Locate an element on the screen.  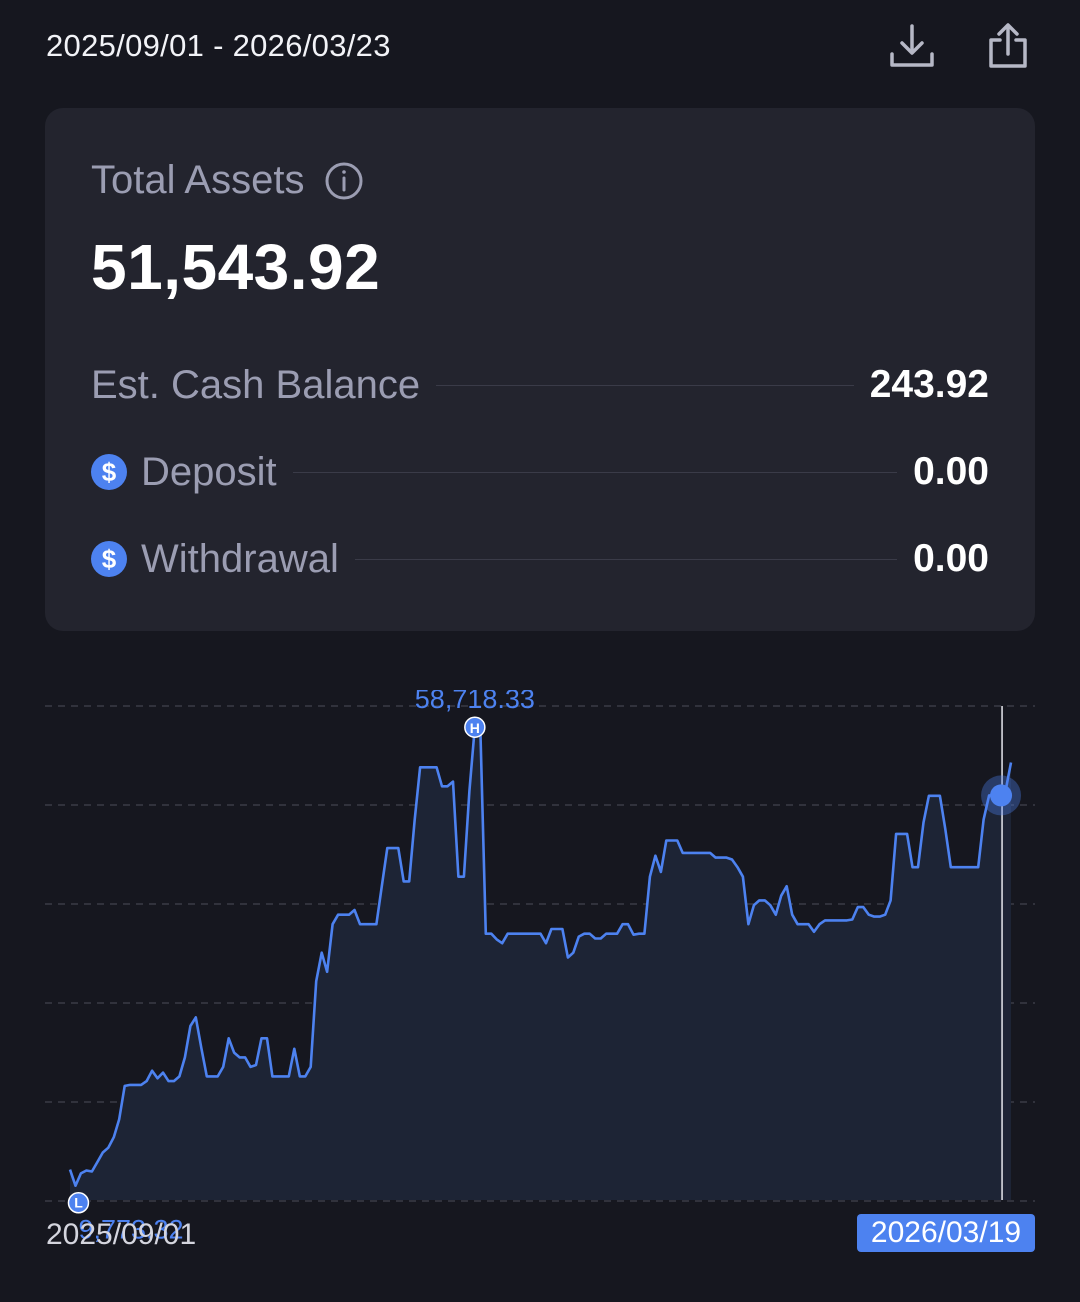
withdrawal-row: $ Withdrawal 0.00 is located at coordinates (540, 559).